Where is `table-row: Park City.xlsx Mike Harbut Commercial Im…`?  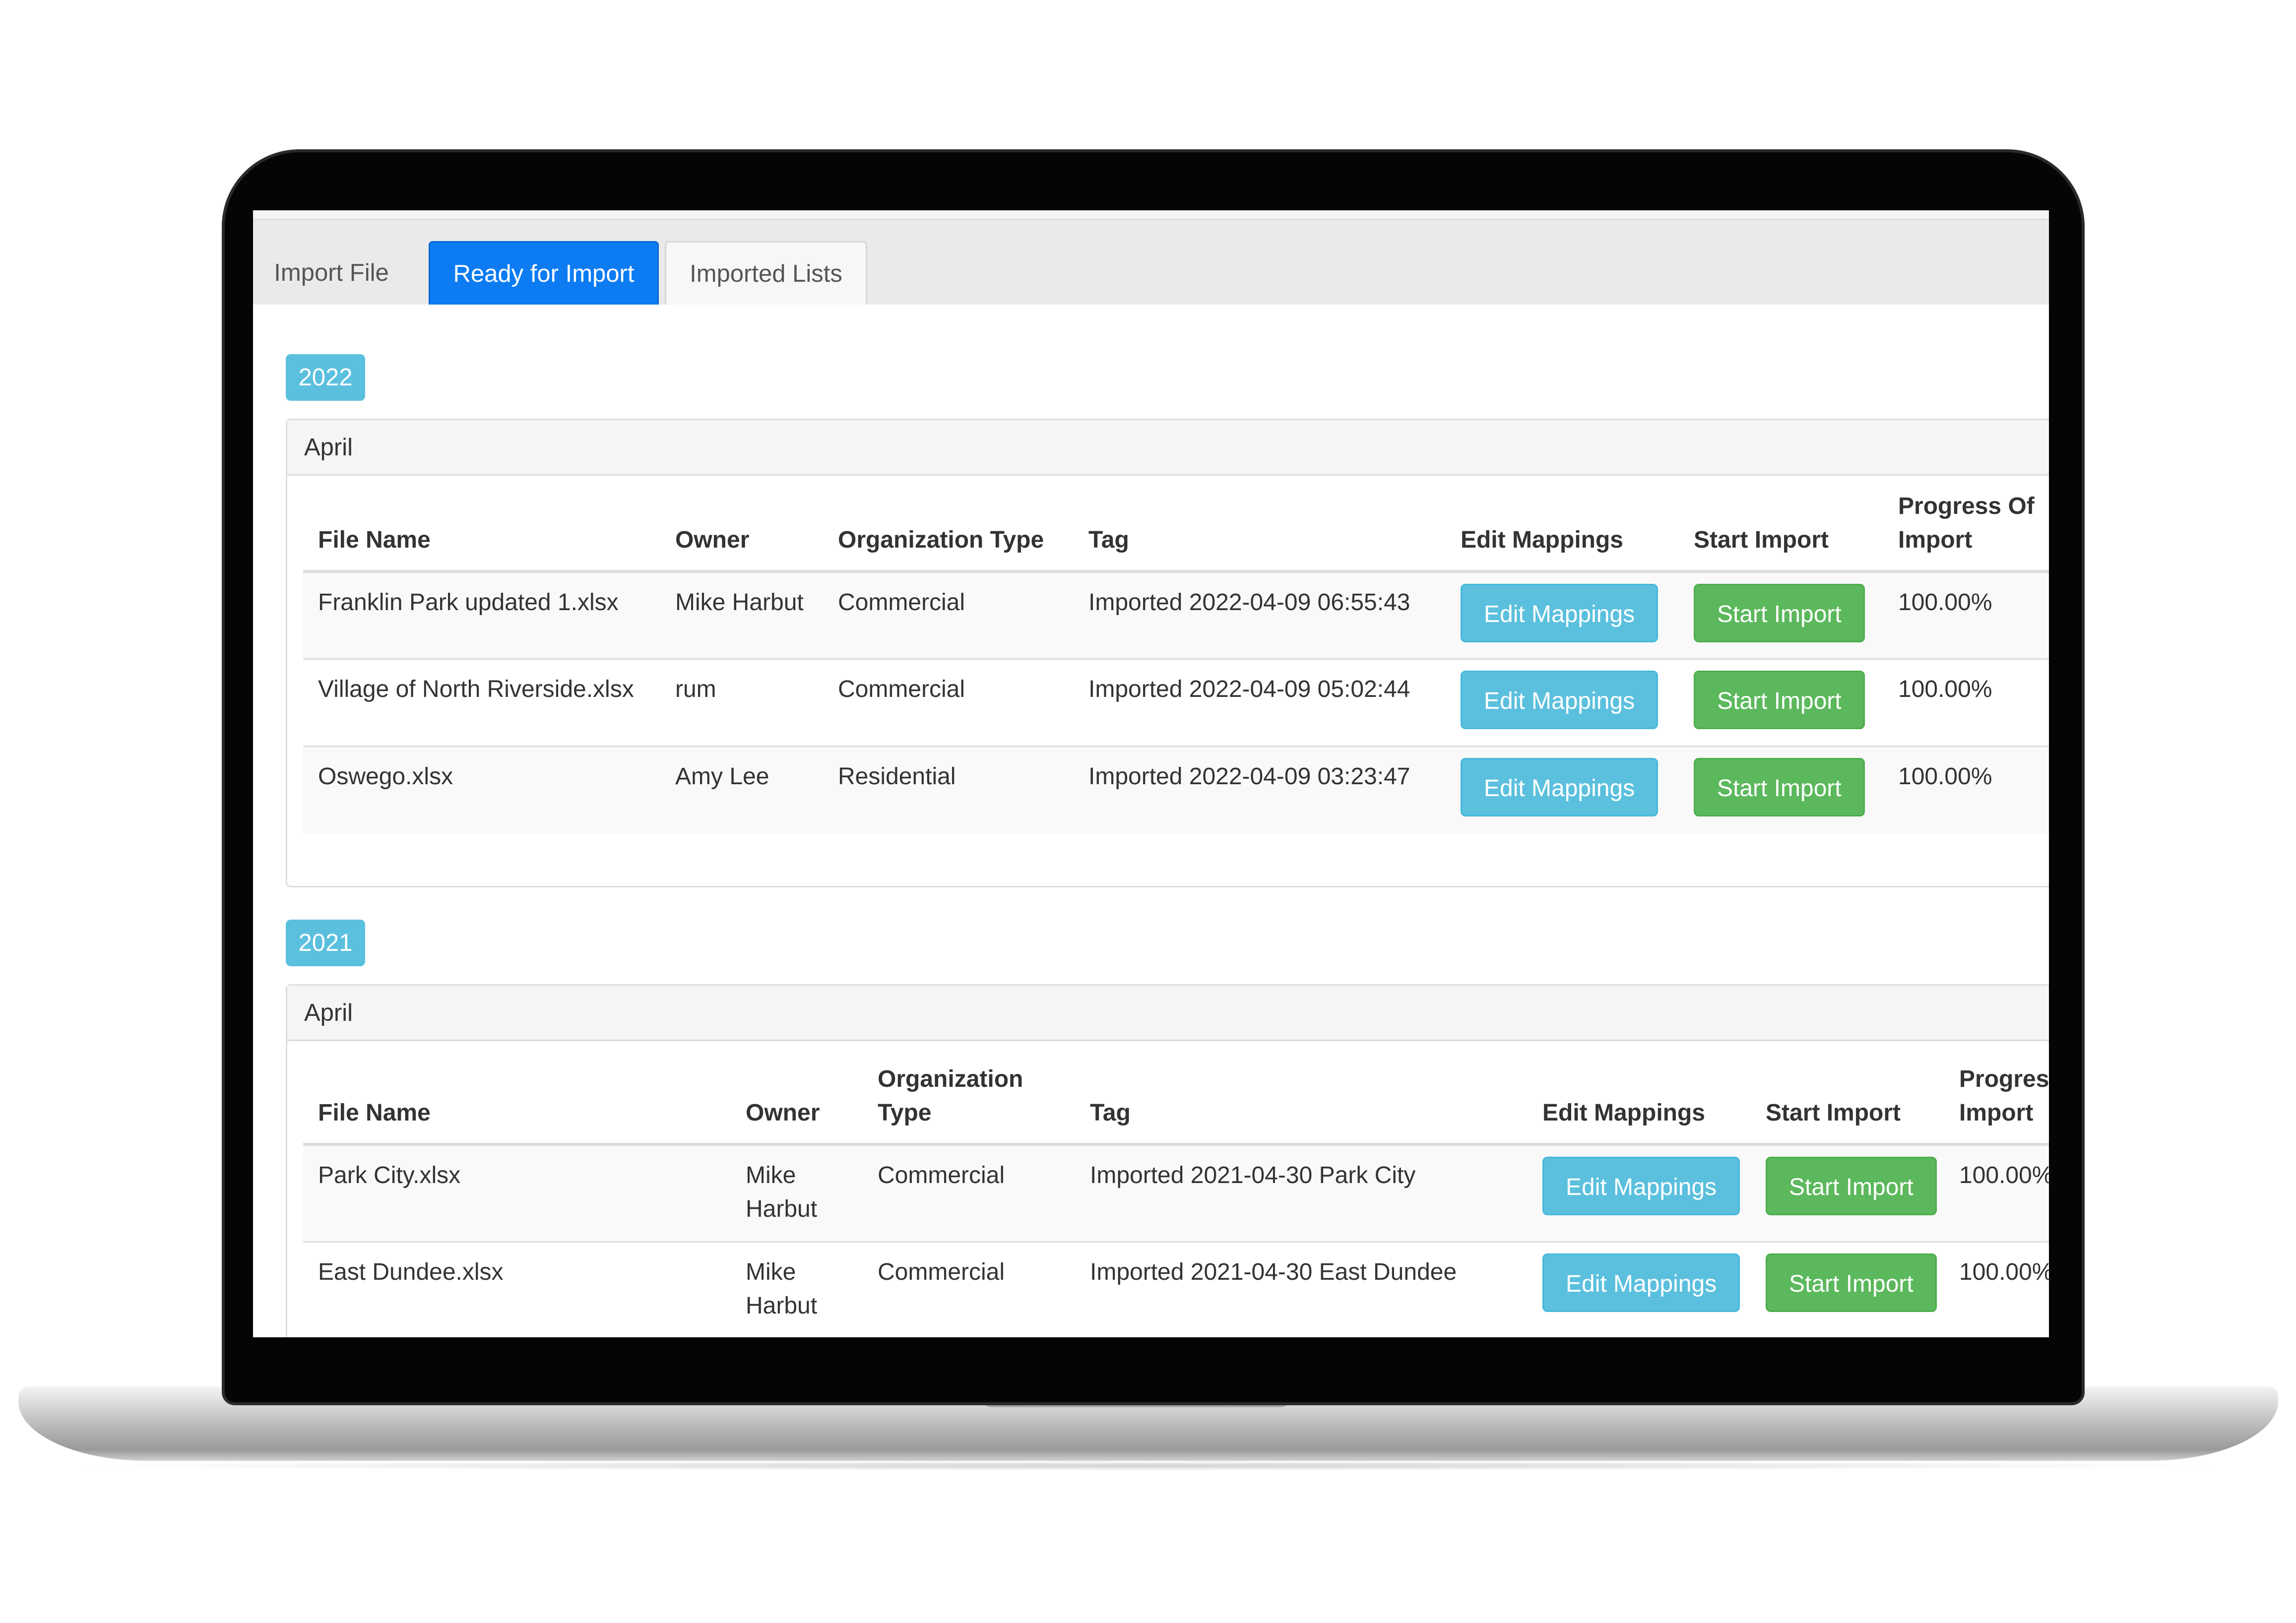 table-row: Park City.xlsx Mike Harbut Commercial Im… is located at coordinates (1176, 1192).